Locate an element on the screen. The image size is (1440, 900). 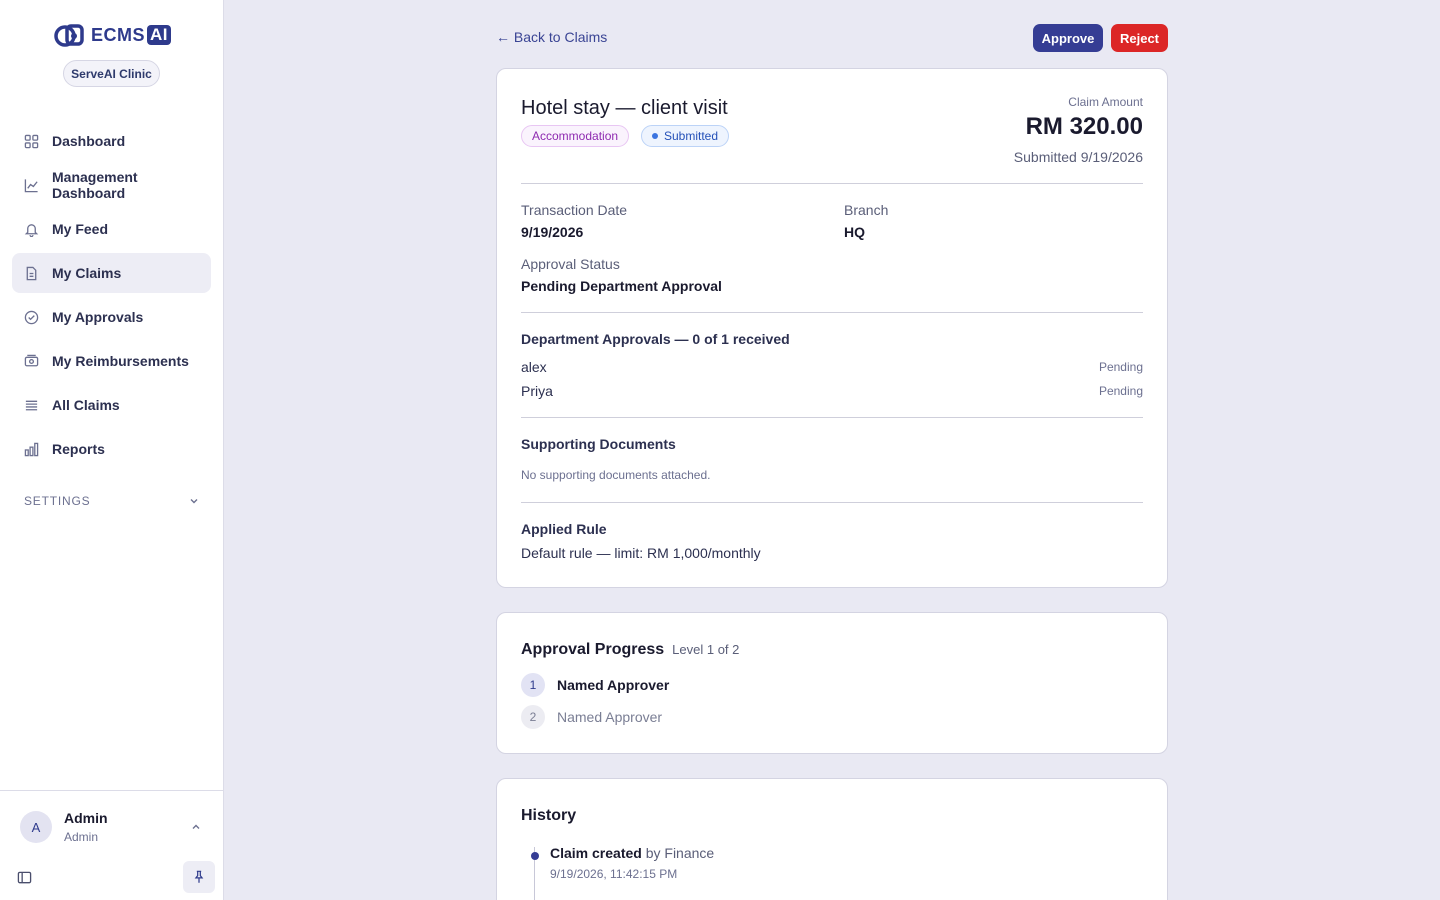
sidebar-item-my-feed: My Feed is located at coordinates (111, 229).